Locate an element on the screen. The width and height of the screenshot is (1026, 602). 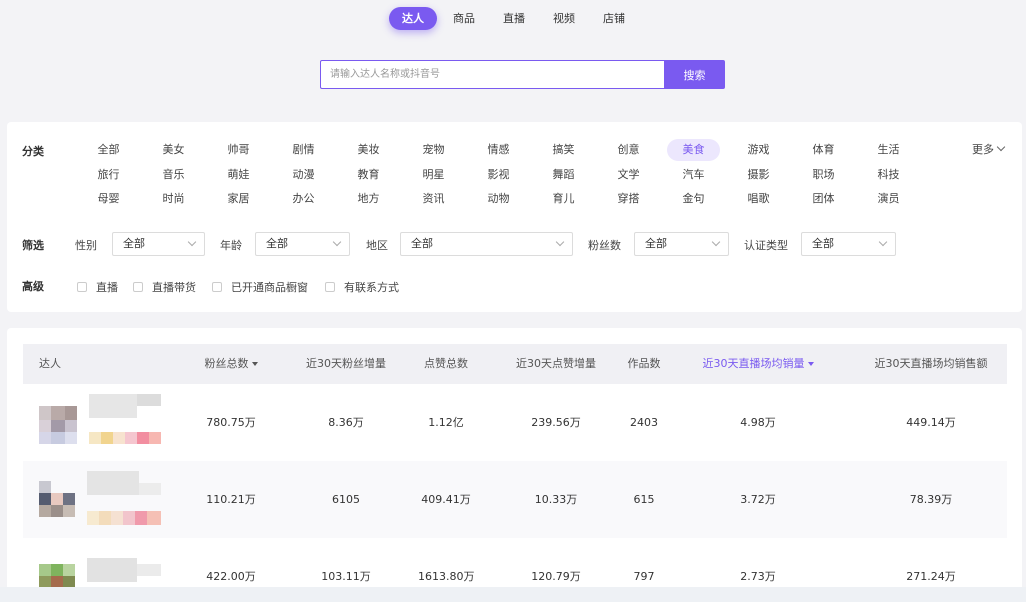
category-item: 教育 is located at coordinates (368, 175).